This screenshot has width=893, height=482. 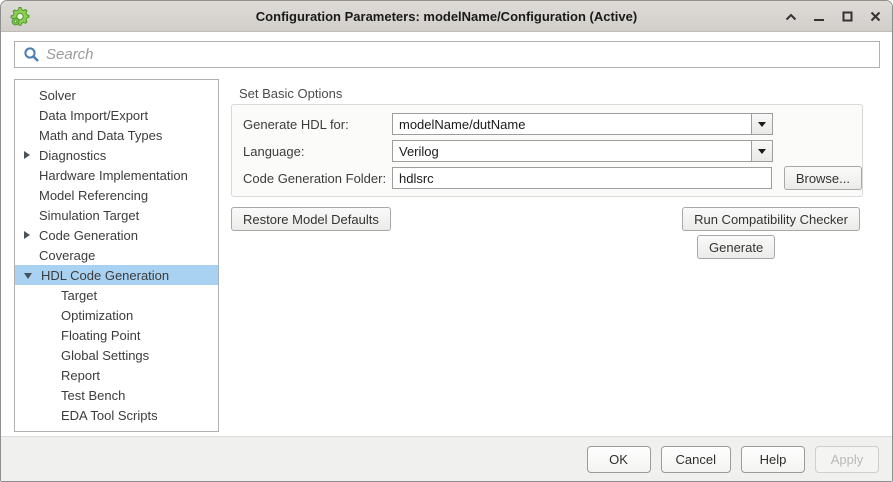 I want to click on sidebar-item-label: Coverage, so click(x=67, y=255).